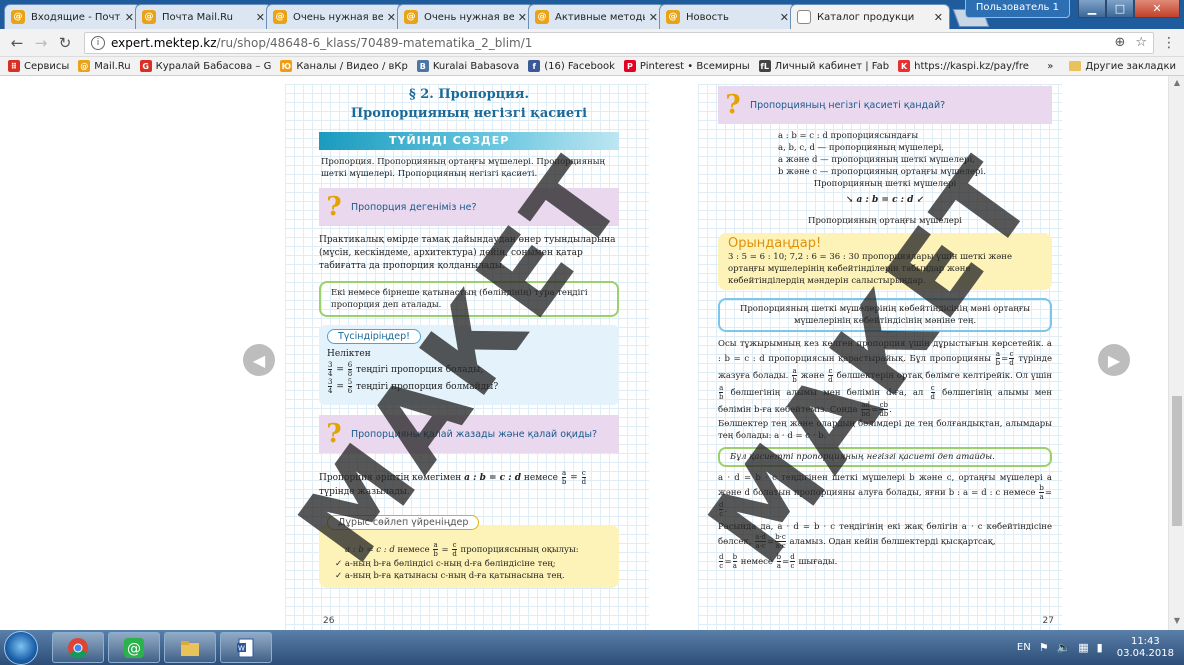  I want to click on windows-taskbar: @ W EN ⚑ 🔈 ▦ ▮ 11:43 03.04.2018, so click(592, 647).